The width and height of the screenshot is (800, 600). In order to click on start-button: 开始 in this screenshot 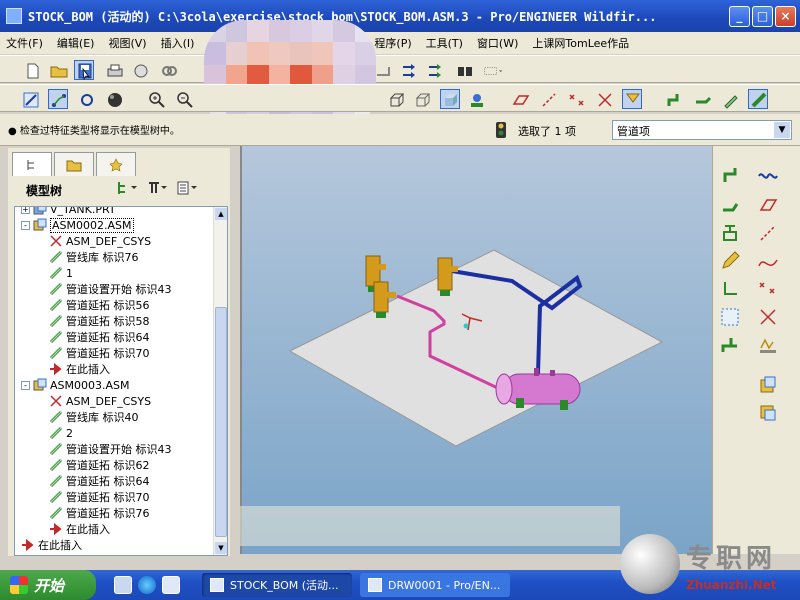, I will do `click(48, 585)`.